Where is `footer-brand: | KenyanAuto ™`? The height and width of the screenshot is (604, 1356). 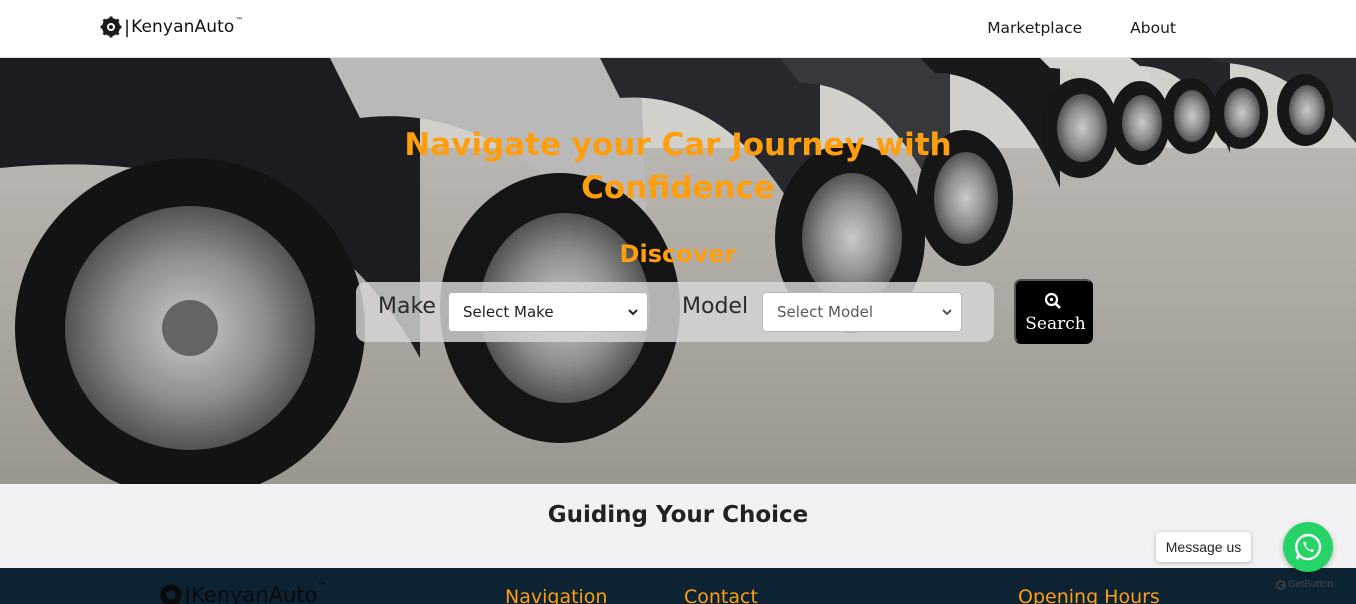 footer-brand: | KenyanAuto ™ is located at coordinates (242, 593).